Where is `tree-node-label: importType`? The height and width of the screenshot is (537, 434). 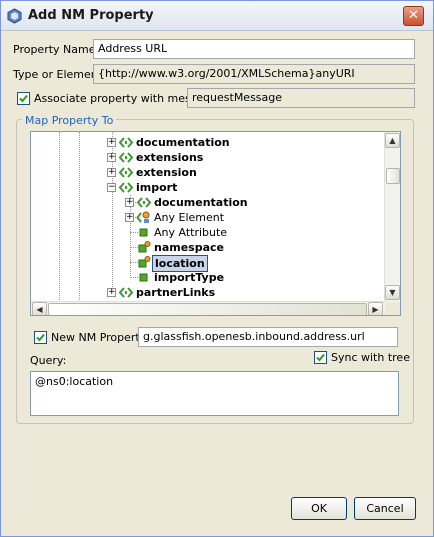
tree-node-label: importType is located at coordinates (189, 277).